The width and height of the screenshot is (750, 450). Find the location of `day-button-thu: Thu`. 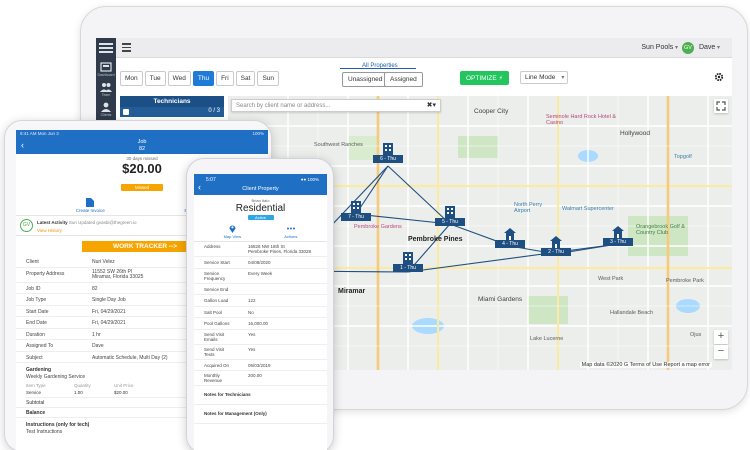

day-button-thu: Thu is located at coordinates (203, 78).